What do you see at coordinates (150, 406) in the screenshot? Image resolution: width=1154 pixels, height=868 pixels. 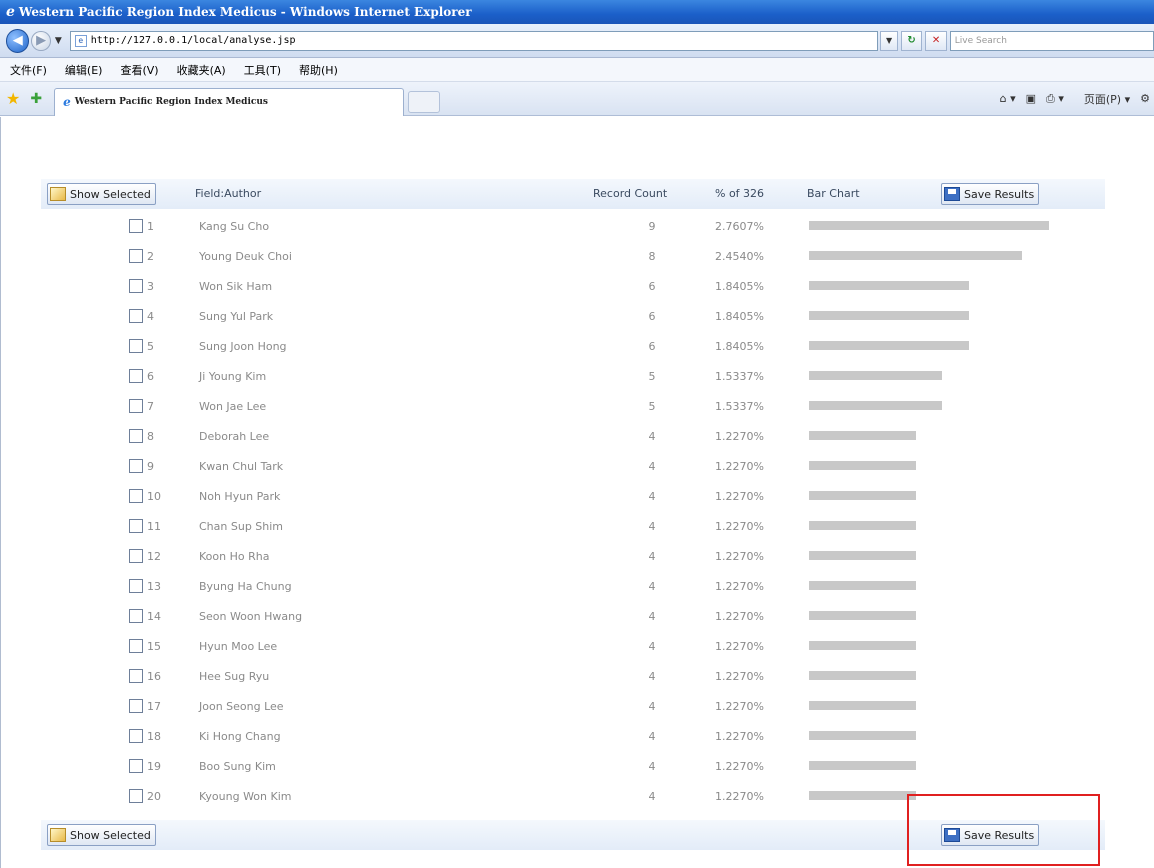 I see `row-index: 7` at bounding box center [150, 406].